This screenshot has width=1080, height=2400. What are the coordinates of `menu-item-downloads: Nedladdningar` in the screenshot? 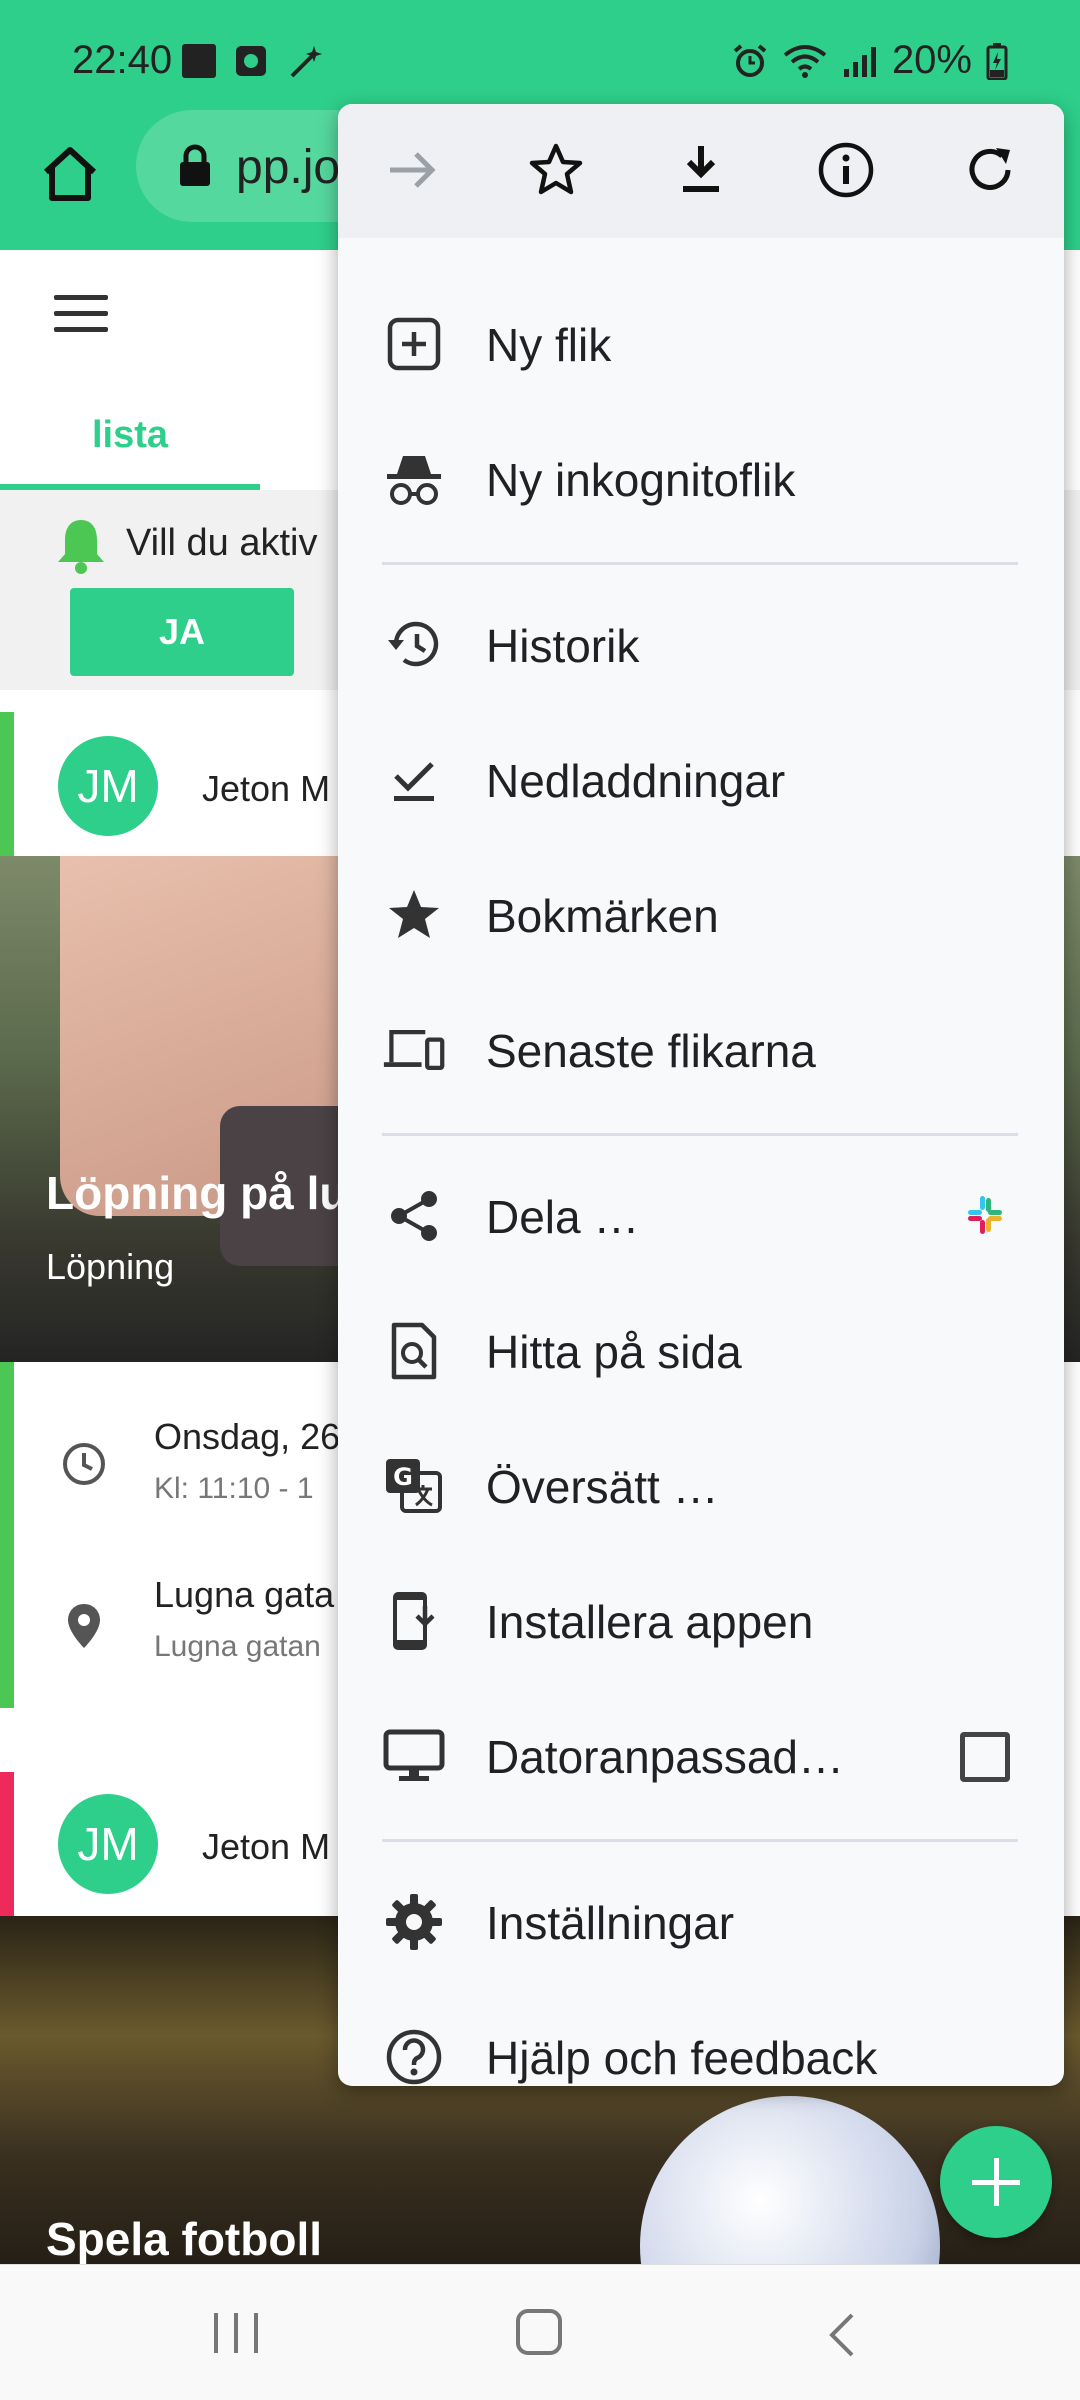 It's located at (701, 779).